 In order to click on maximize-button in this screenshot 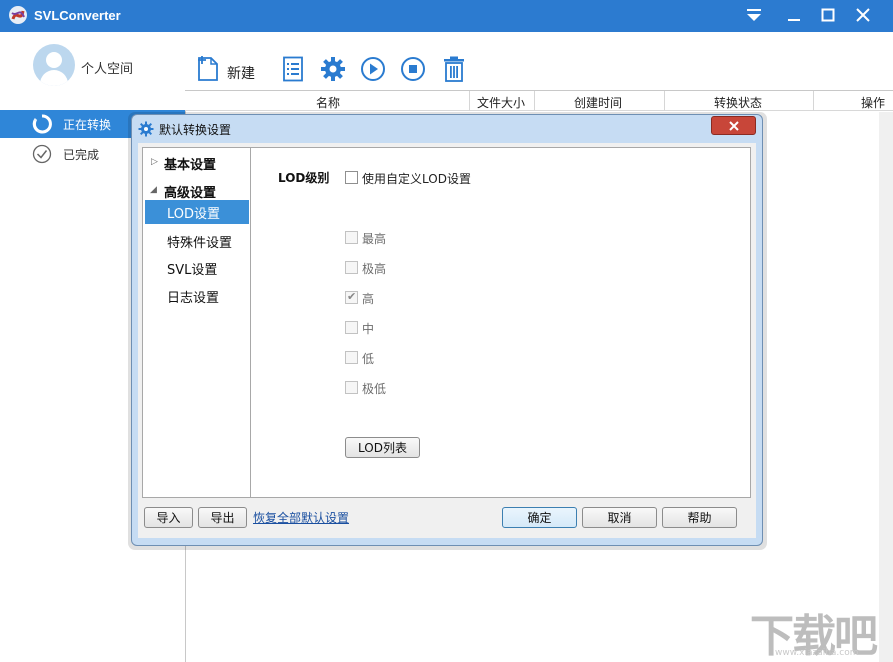, I will do `click(828, 15)`.